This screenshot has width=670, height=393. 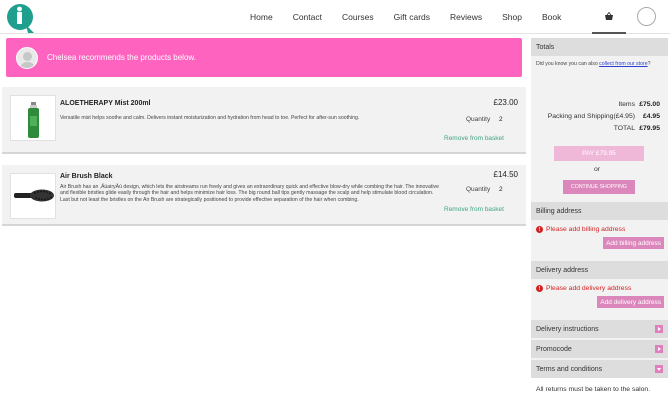 I want to click on collect-suffix: ?, so click(x=649, y=64).